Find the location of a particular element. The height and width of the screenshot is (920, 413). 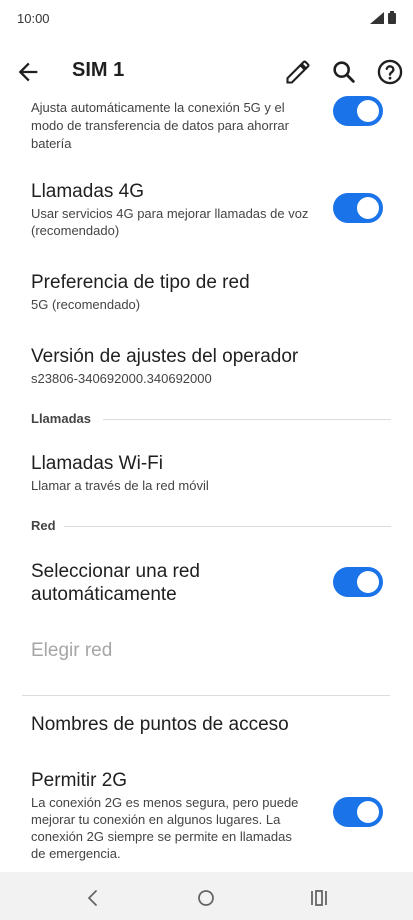

network-preference-subtitle: 5G (recomendado) is located at coordinates (86, 304).